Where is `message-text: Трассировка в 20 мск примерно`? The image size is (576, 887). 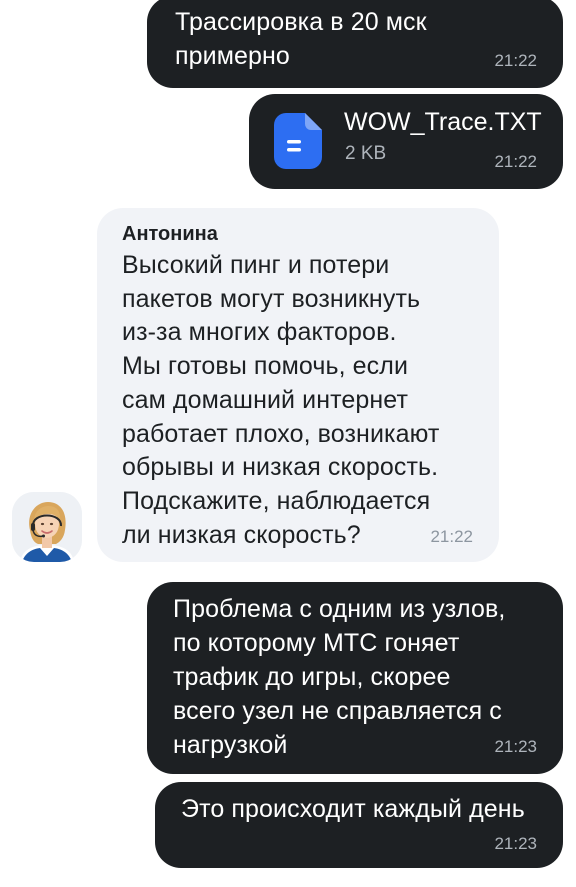 message-text: Трассировка в 20 мск примерно is located at coordinates (301, 39).